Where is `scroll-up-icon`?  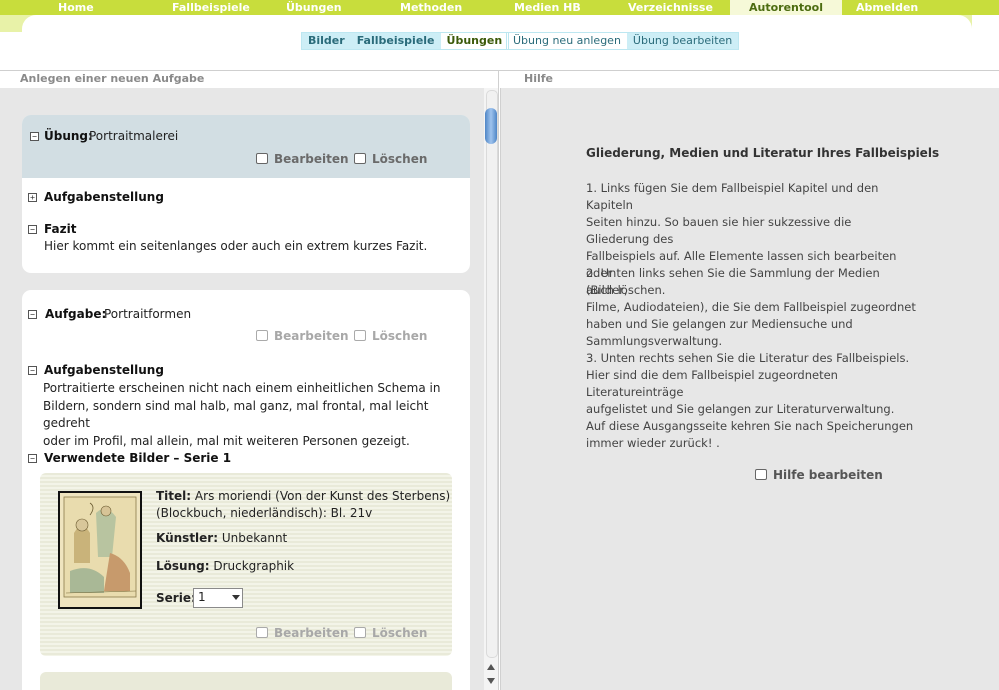 scroll-up-icon is located at coordinates (491, 667).